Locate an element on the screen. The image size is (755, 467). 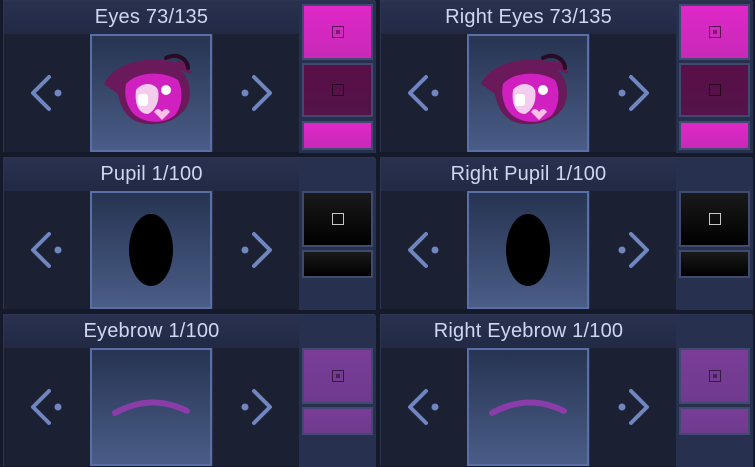
panel-title: Right Pupil 1/100 is located at coordinates (528, 175).